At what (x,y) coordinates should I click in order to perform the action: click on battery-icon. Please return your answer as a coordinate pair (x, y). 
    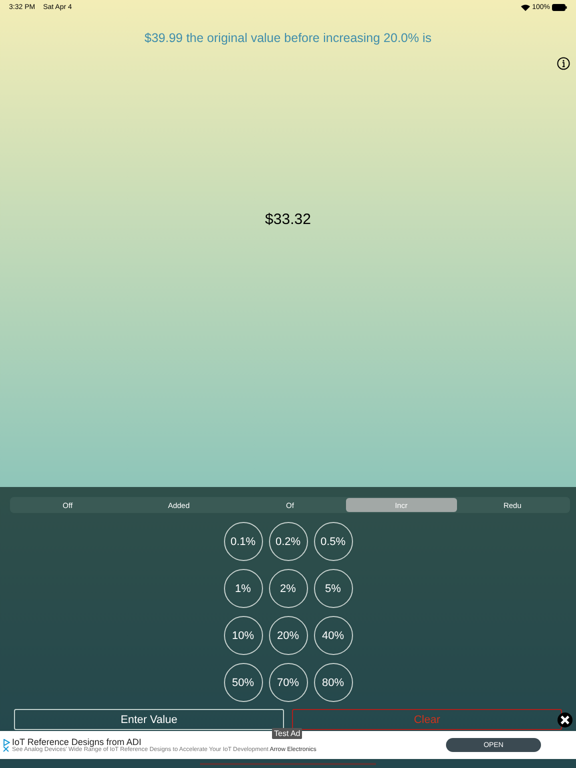
    Looking at the image, I should click on (559, 7).